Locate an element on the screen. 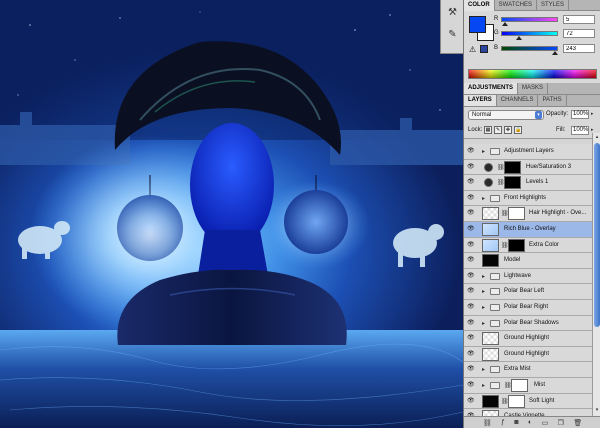 This screenshot has width=600, height=428. layer-row: 👁 ▸ ⛓ Mist is located at coordinates (528, 385).